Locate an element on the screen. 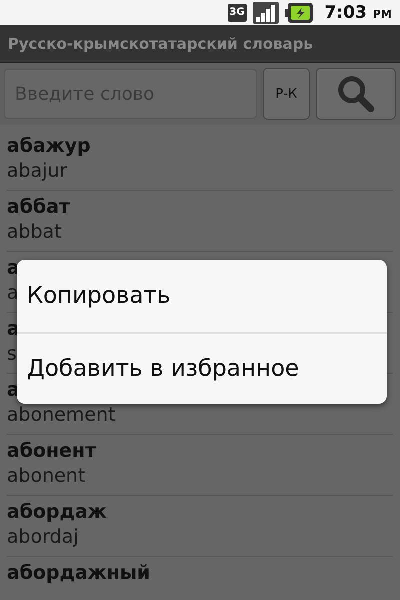 The width and height of the screenshot is (400, 600). search-button is located at coordinates (356, 94).